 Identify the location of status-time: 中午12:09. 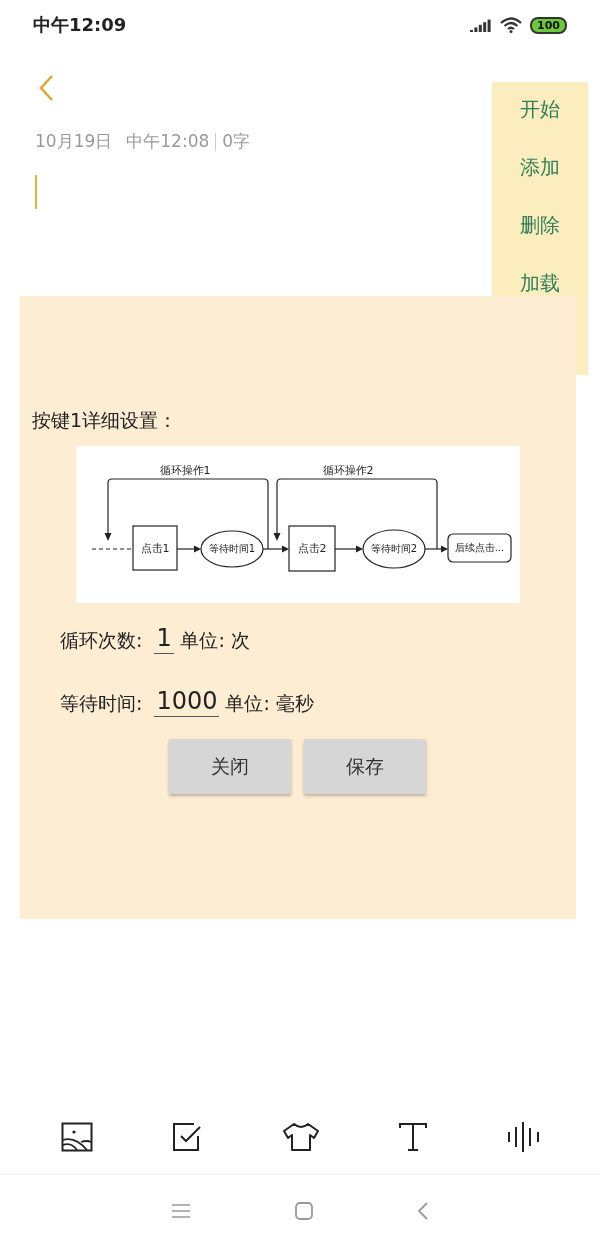
(80, 25).